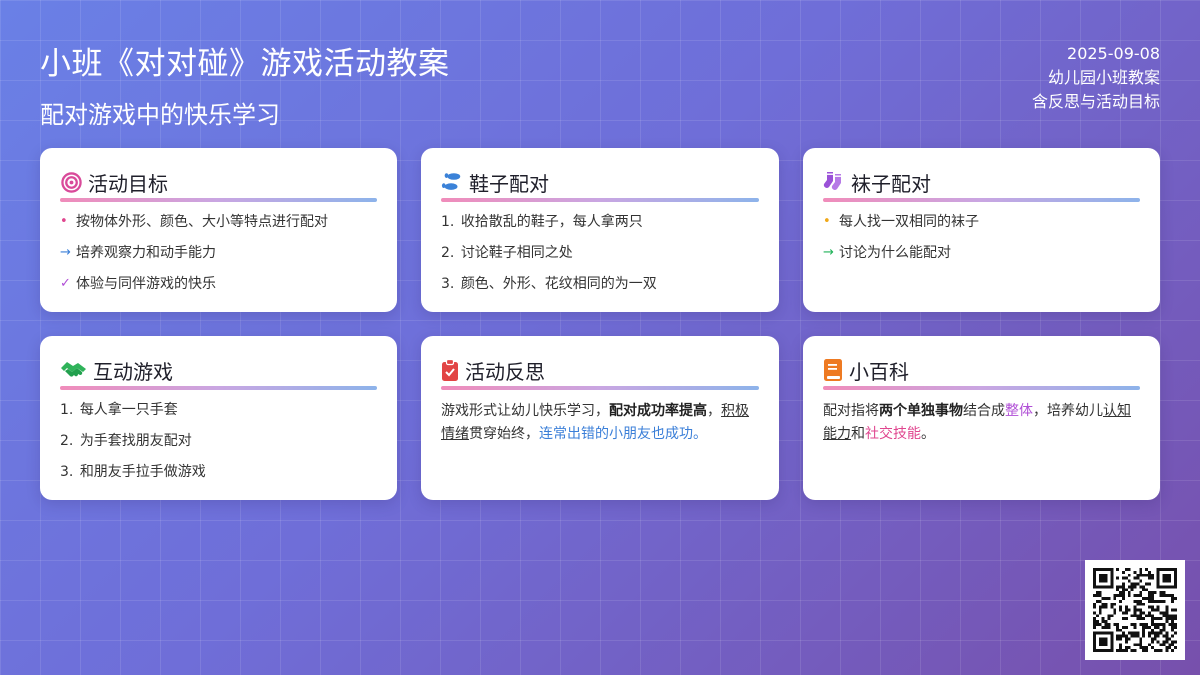 Image resolution: width=1200 pixels, height=675 pixels. What do you see at coordinates (984, 411) in the screenshot?
I see `text-run: 结合成` at bounding box center [984, 411].